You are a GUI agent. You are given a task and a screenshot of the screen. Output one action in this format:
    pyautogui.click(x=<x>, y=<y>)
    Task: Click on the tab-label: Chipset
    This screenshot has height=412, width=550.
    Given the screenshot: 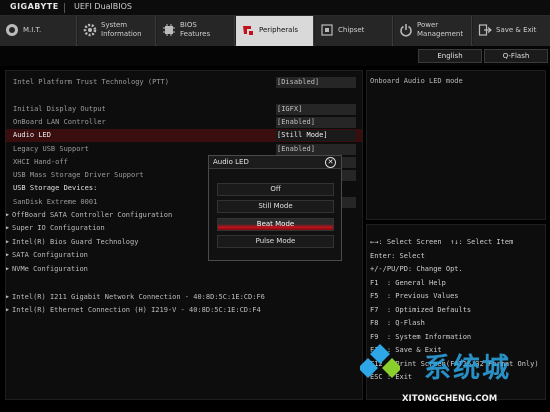 What is the action you would take?
    pyautogui.click(x=351, y=30)
    